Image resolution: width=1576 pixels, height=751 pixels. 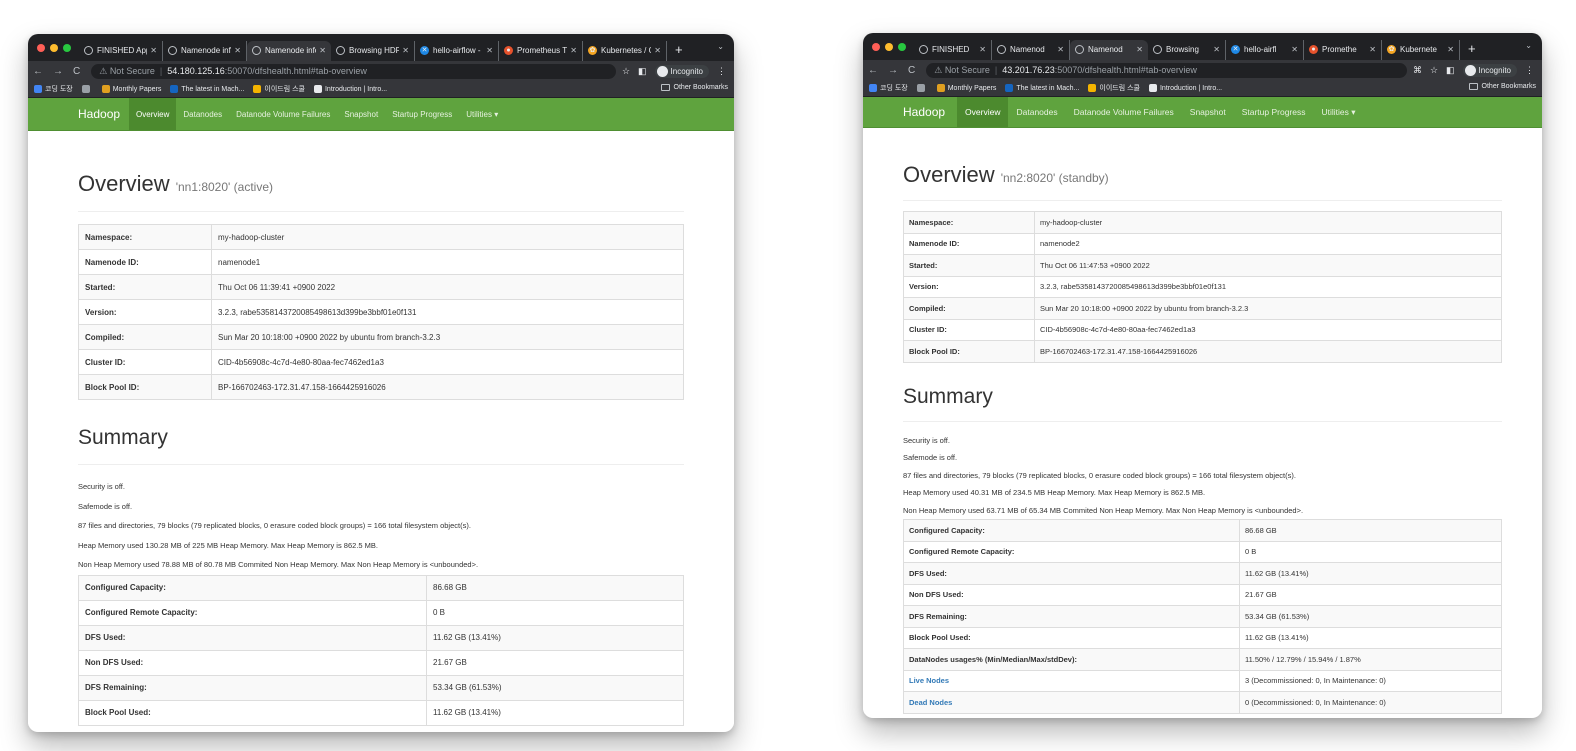 I want to click on browser-tab: ● Prometheus Time✕, so click(x=541, y=50).